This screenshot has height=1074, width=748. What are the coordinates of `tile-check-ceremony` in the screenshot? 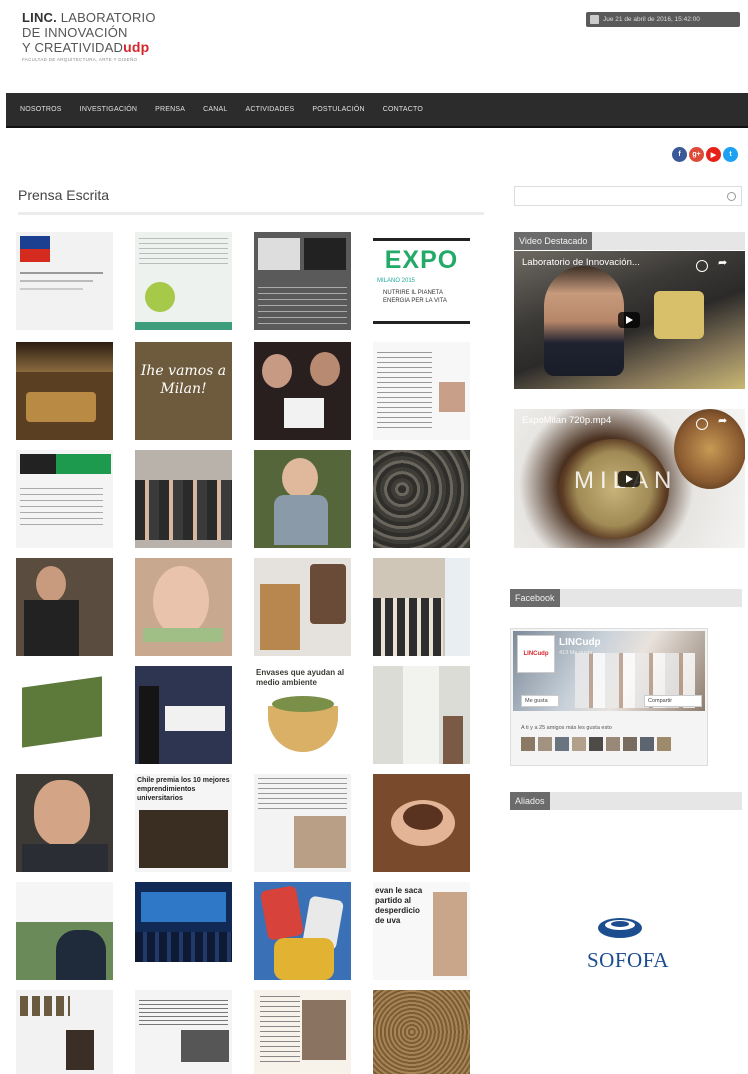 It's located at (183, 715).